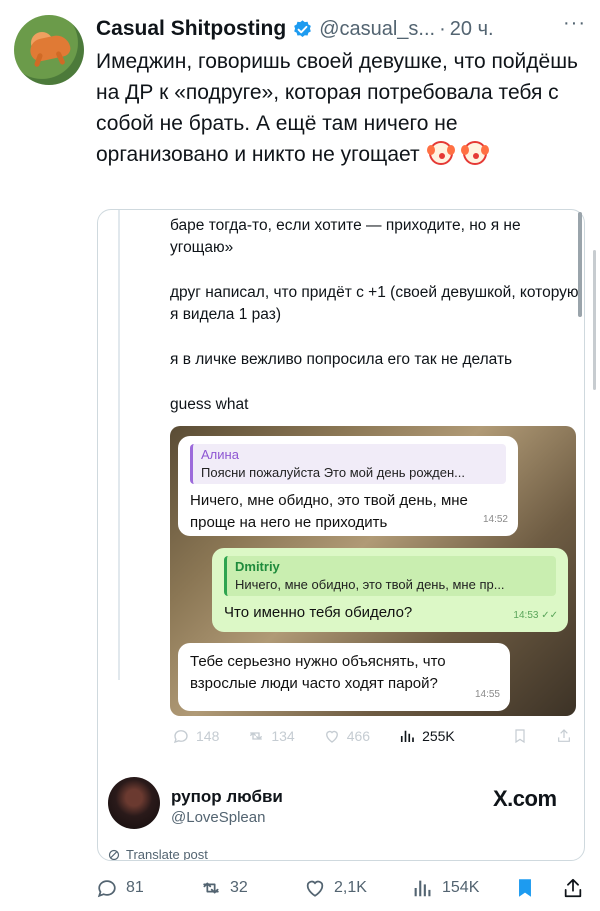  What do you see at coordinates (487, 694) in the screenshot?
I see `message-time: 14:55` at bounding box center [487, 694].